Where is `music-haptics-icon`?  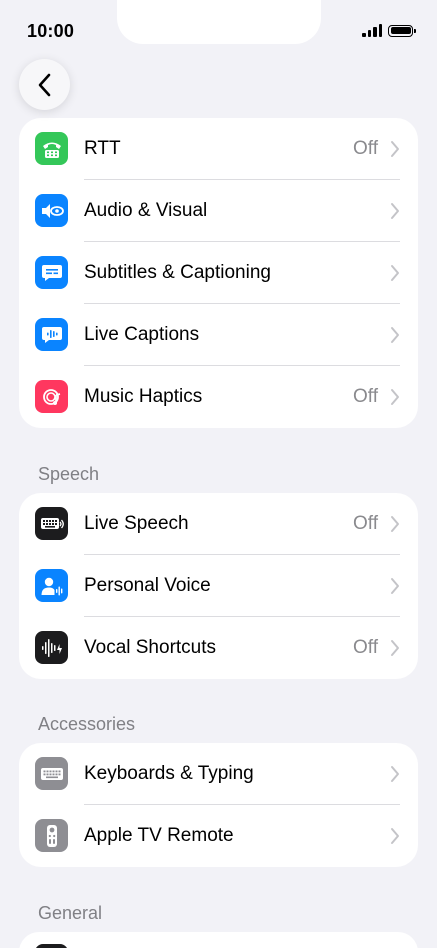
music-haptics-icon is located at coordinates (51, 396).